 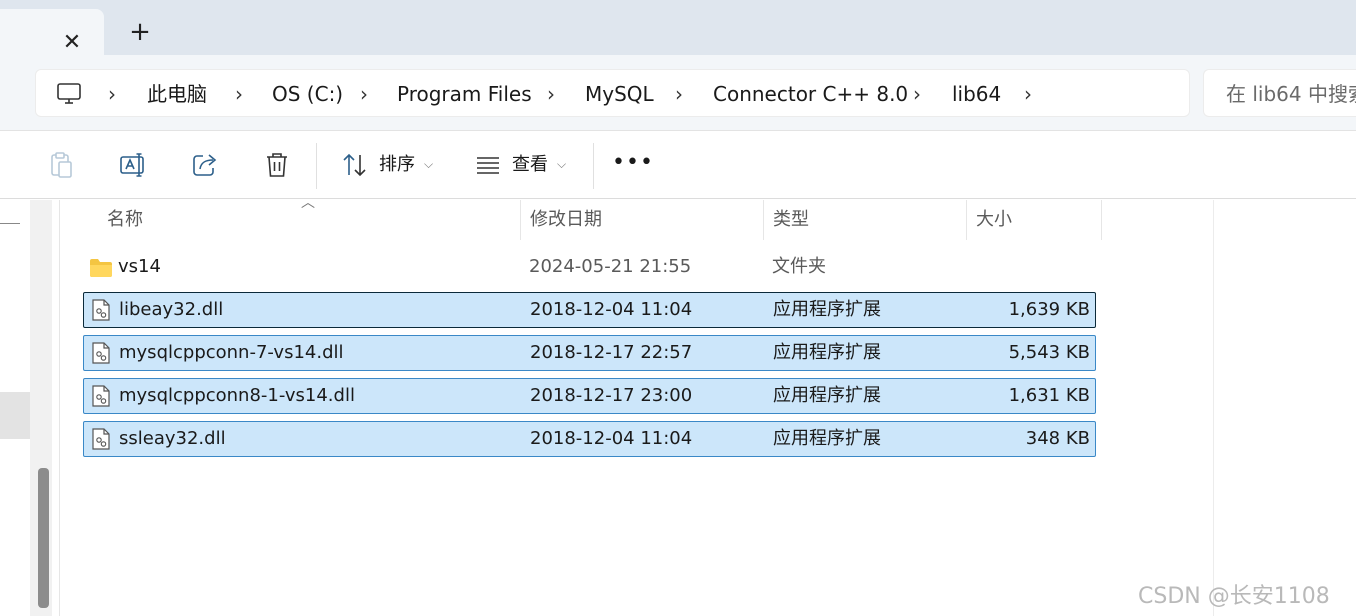 I want to click on column-header-name: 名称, so click(x=125, y=220).